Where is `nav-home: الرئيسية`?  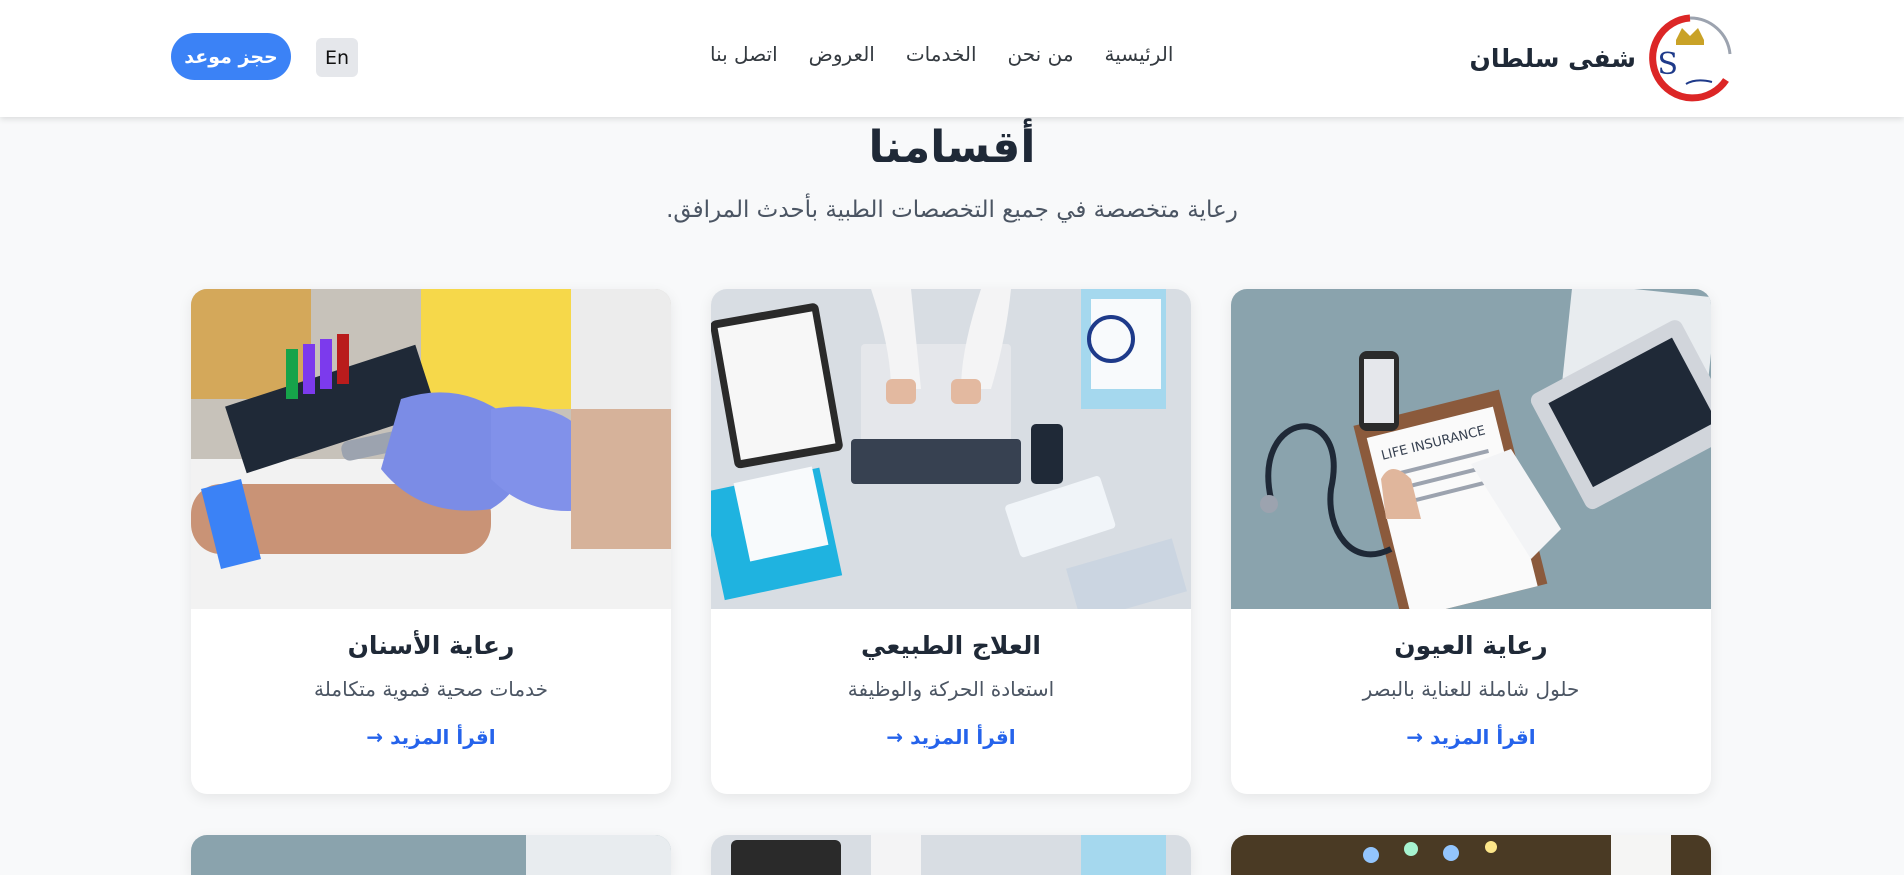
nav-home: الرئيسية is located at coordinates (1139, 54).